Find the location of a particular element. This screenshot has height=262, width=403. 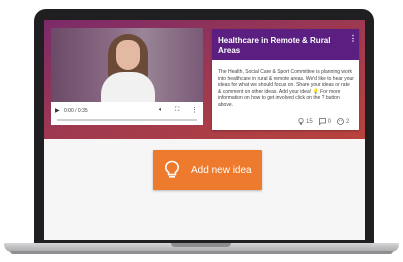

card-stats: 15 0 2 is located at coordinates (323, 121).